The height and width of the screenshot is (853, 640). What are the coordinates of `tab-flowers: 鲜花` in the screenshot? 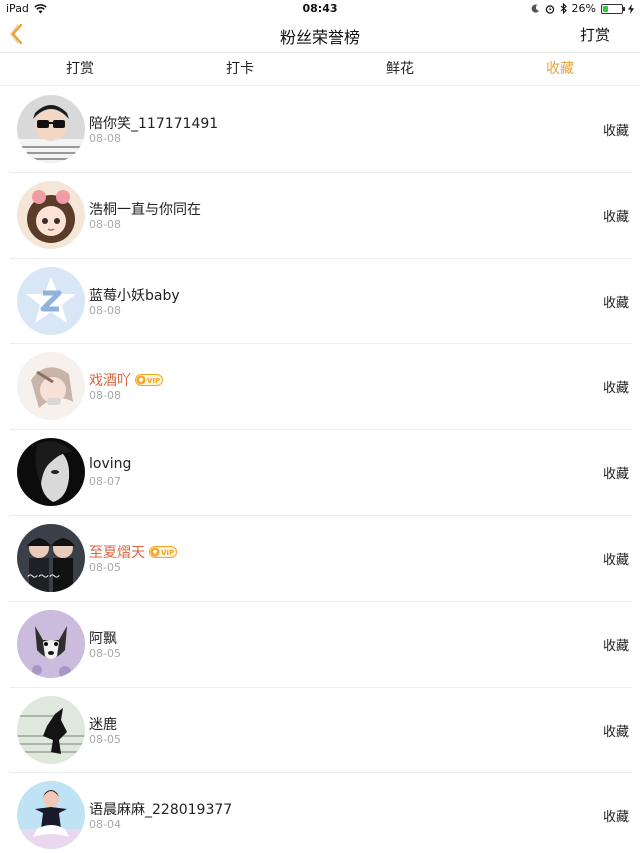 It's located at (400, 69).